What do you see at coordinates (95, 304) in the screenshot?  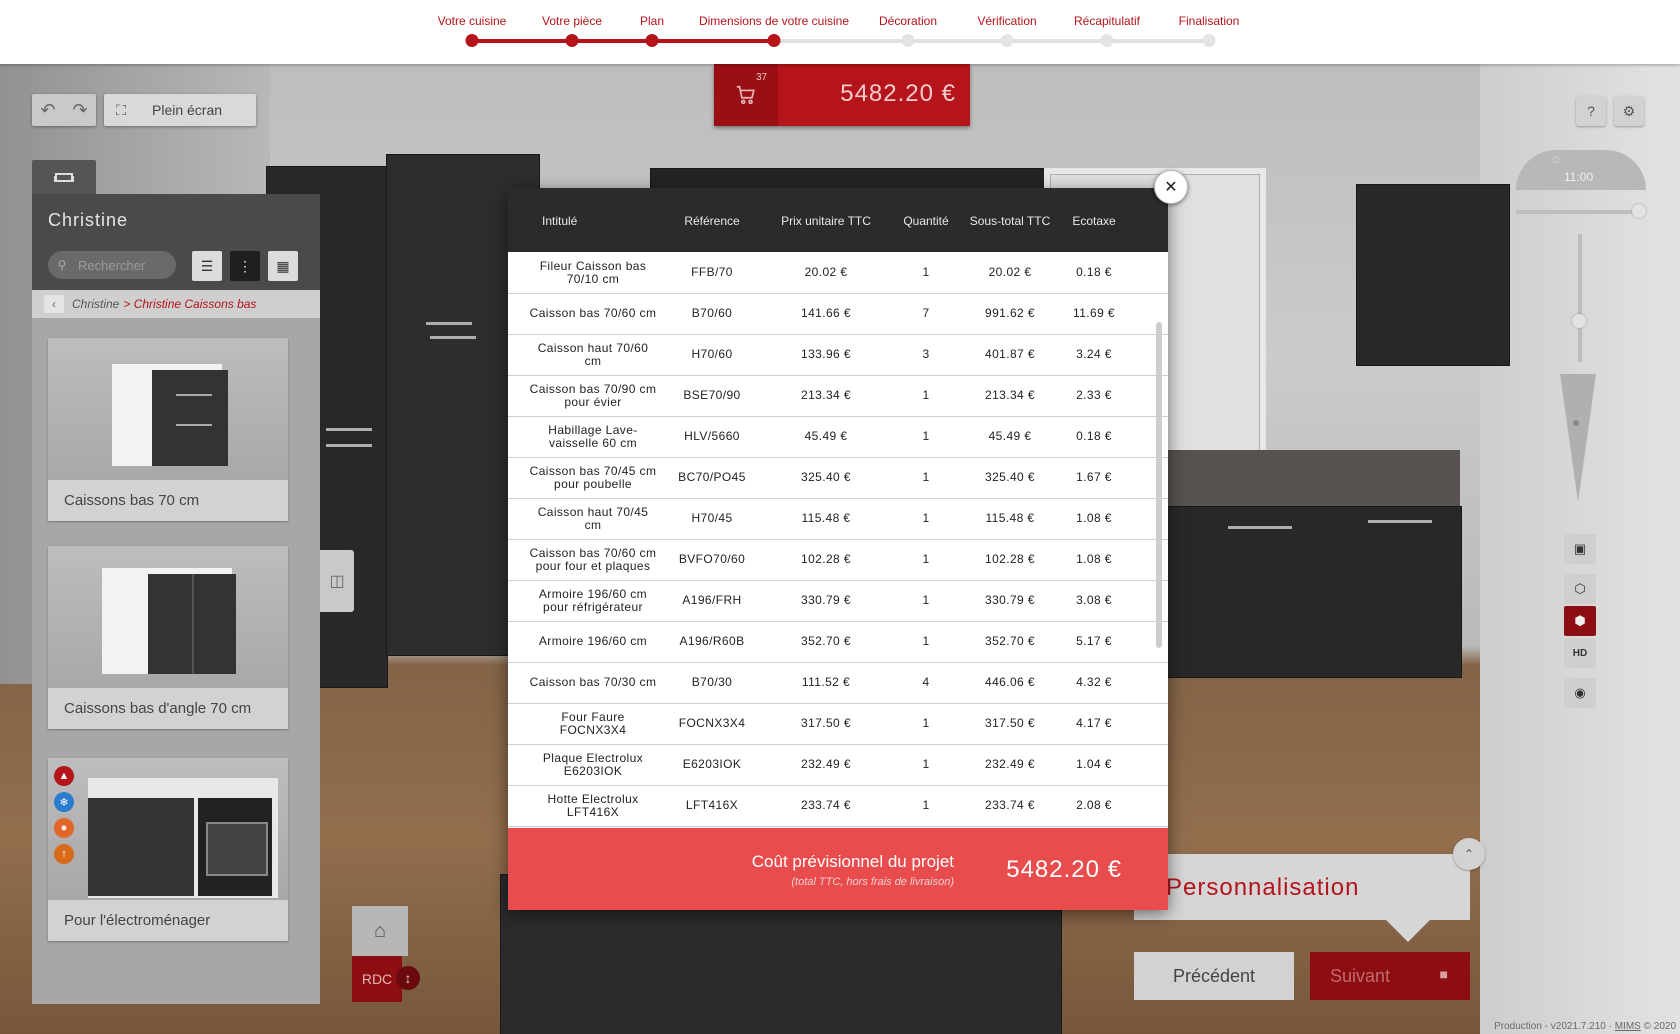 I see `breadcrumb-root: Christine` at bounding box center [95, 304].